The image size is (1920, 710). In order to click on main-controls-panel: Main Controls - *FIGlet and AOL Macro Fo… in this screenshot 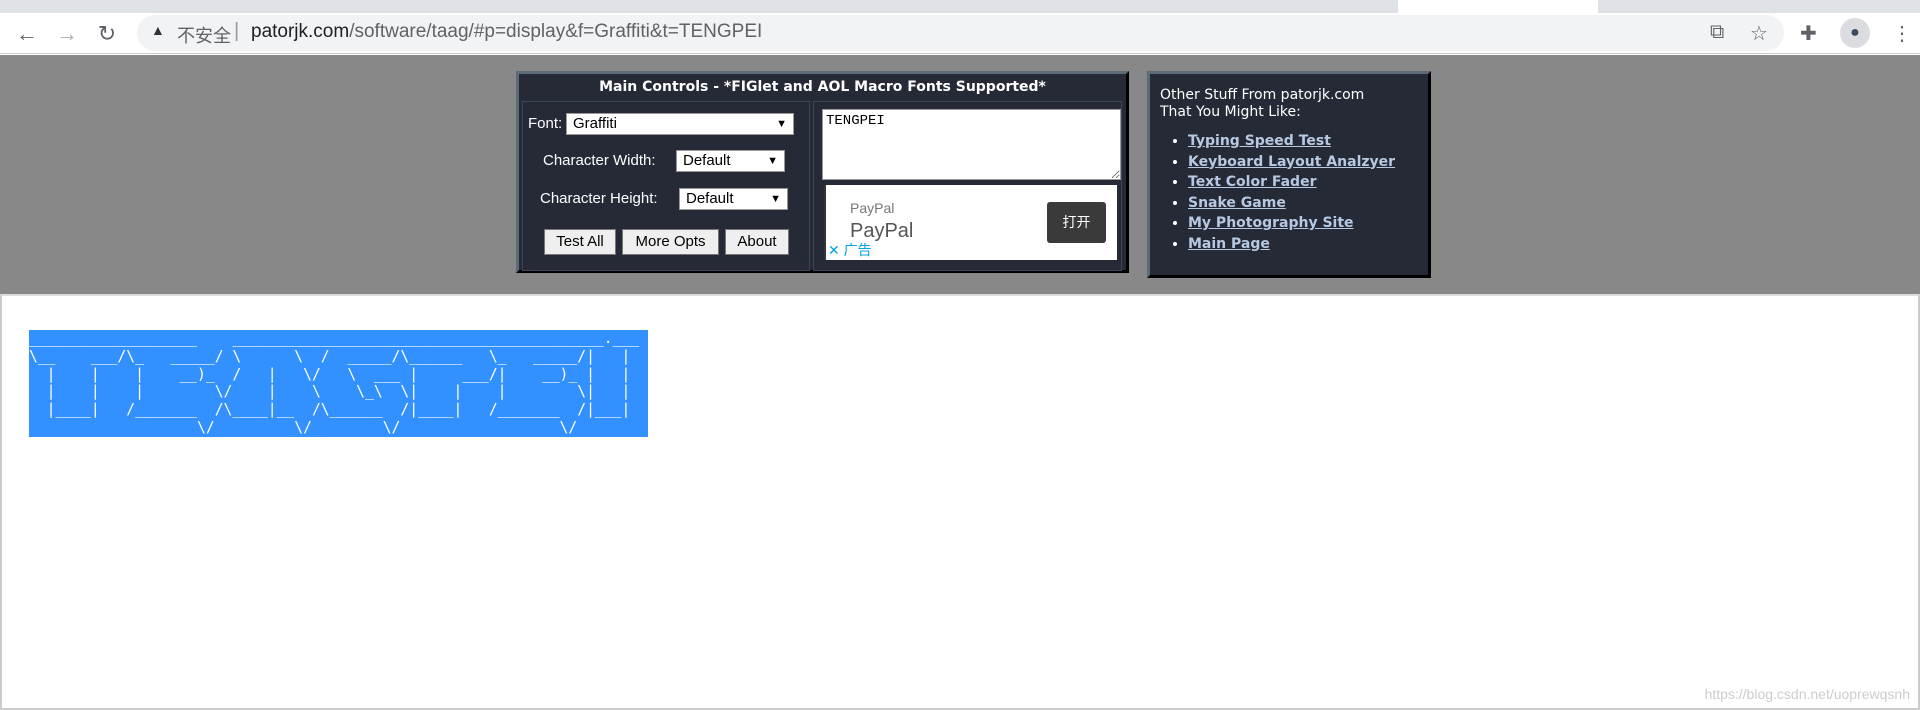, I will do `click(822, 172)`.